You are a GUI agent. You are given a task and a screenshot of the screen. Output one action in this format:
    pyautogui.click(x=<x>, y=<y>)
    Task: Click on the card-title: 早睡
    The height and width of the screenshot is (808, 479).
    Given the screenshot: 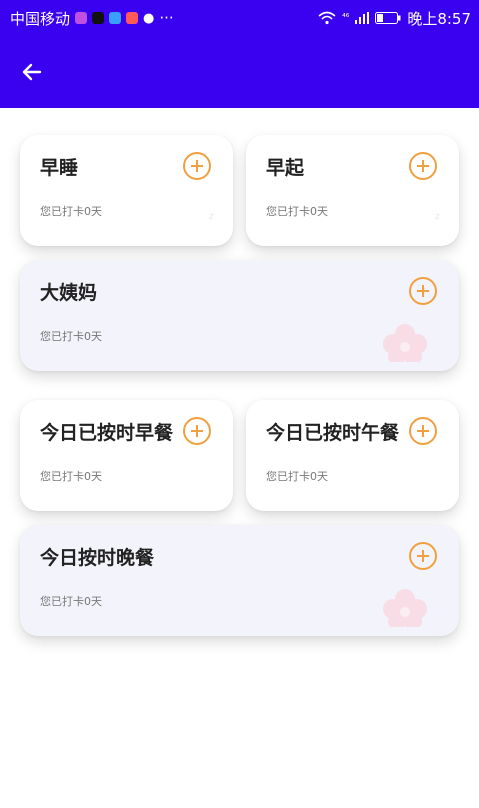 What is the action you would take?
    pyautogui.click(x=59, y=168)
    